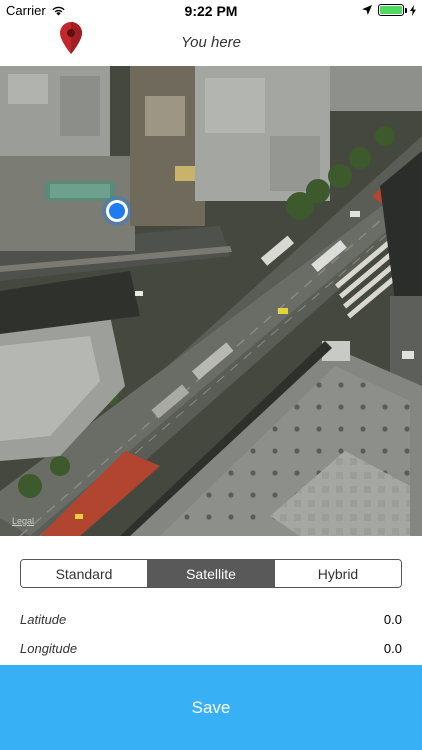 The image size is (422, 750). I want to click on segment-standard: Standard, so click(84, 573).